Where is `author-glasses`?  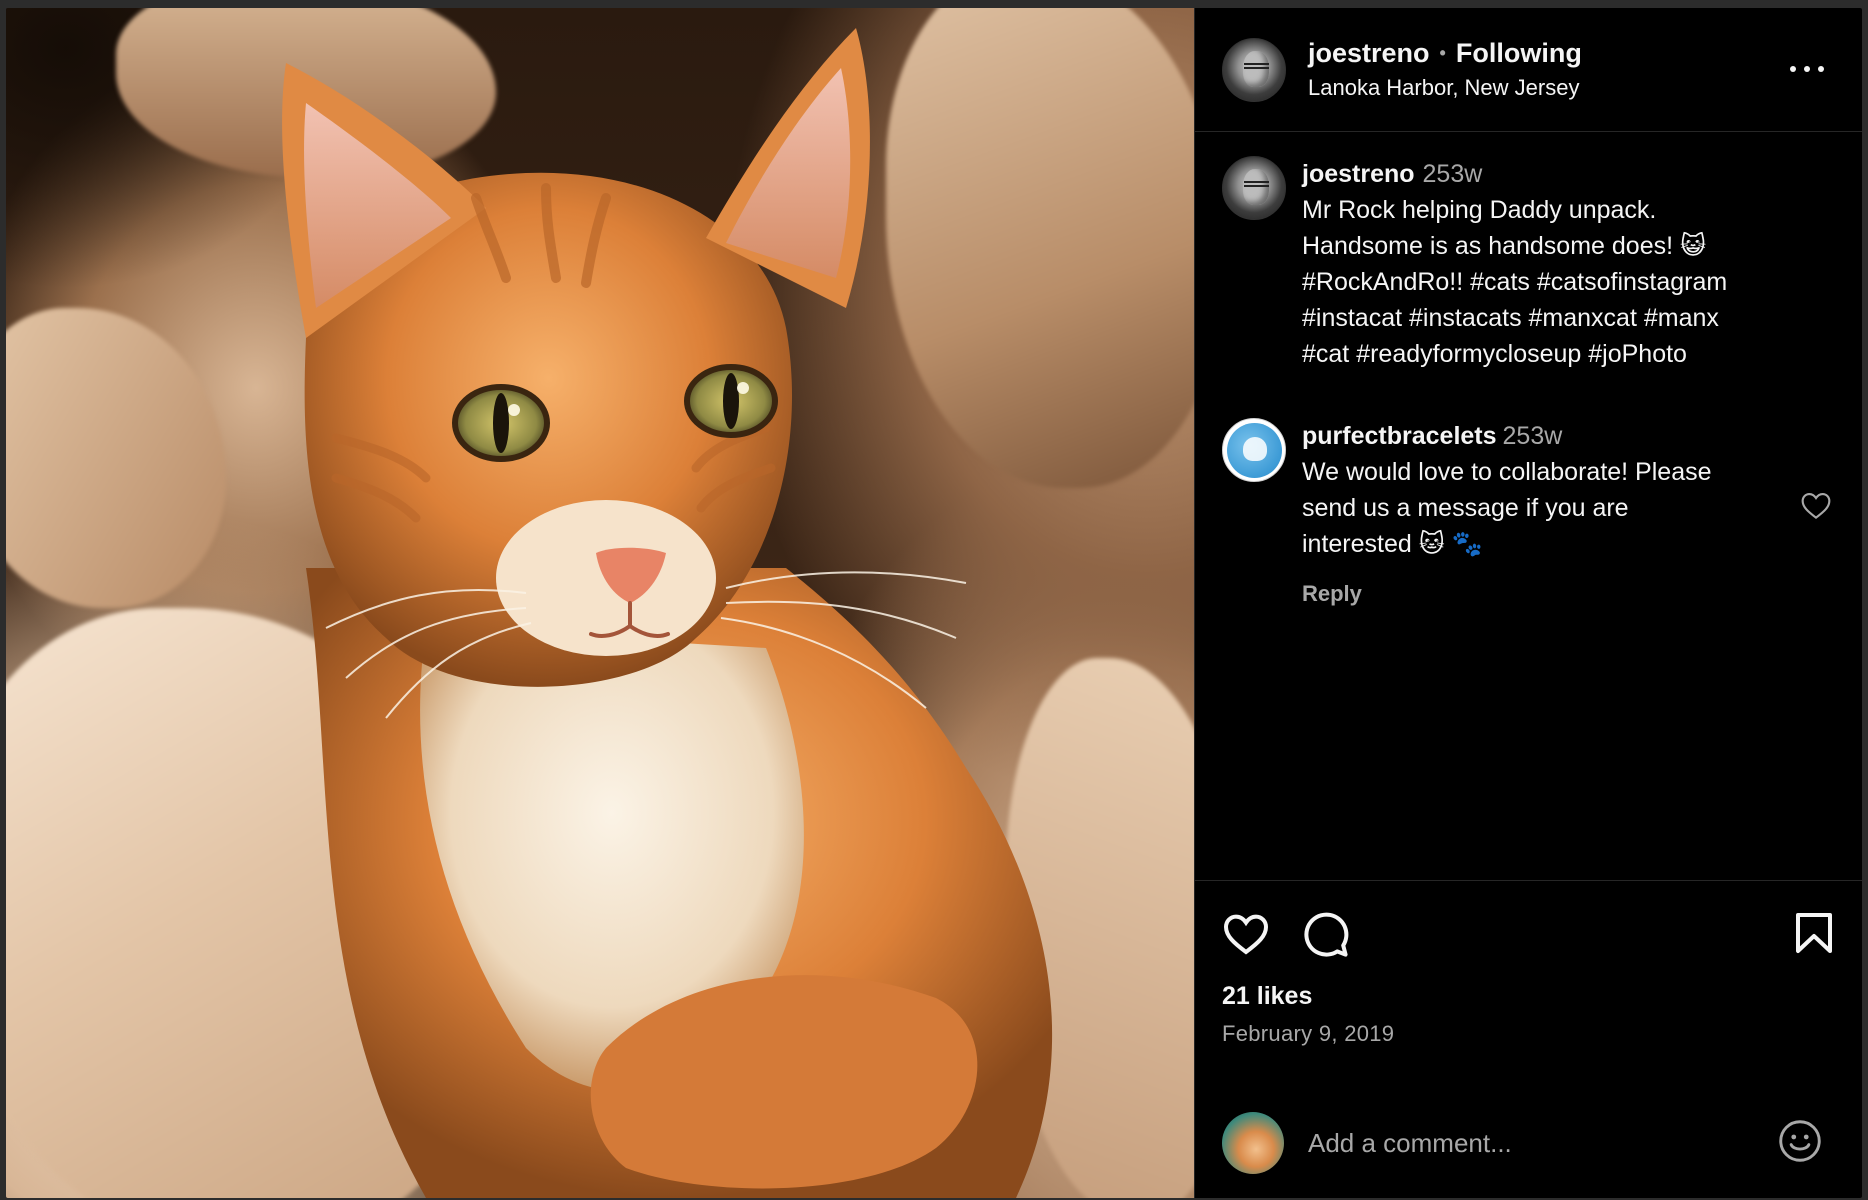
author-glasses is located at coordinates (1256, 65).